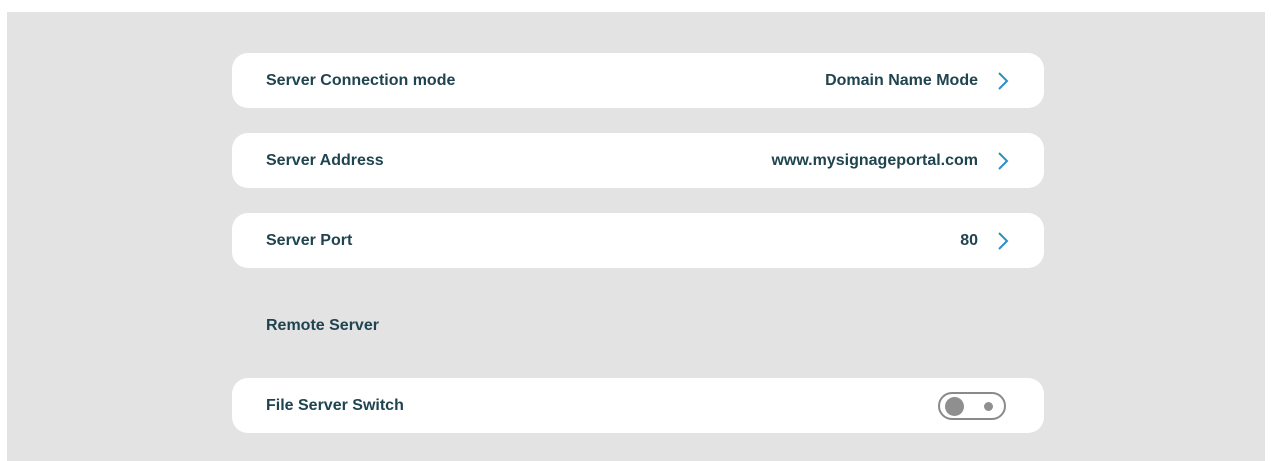 The image size is (1271, 461). What do you see at coordinates (988, 406) in the screenshot?
I see `toggle-indicator-dot` at bounding box center [988, 406].